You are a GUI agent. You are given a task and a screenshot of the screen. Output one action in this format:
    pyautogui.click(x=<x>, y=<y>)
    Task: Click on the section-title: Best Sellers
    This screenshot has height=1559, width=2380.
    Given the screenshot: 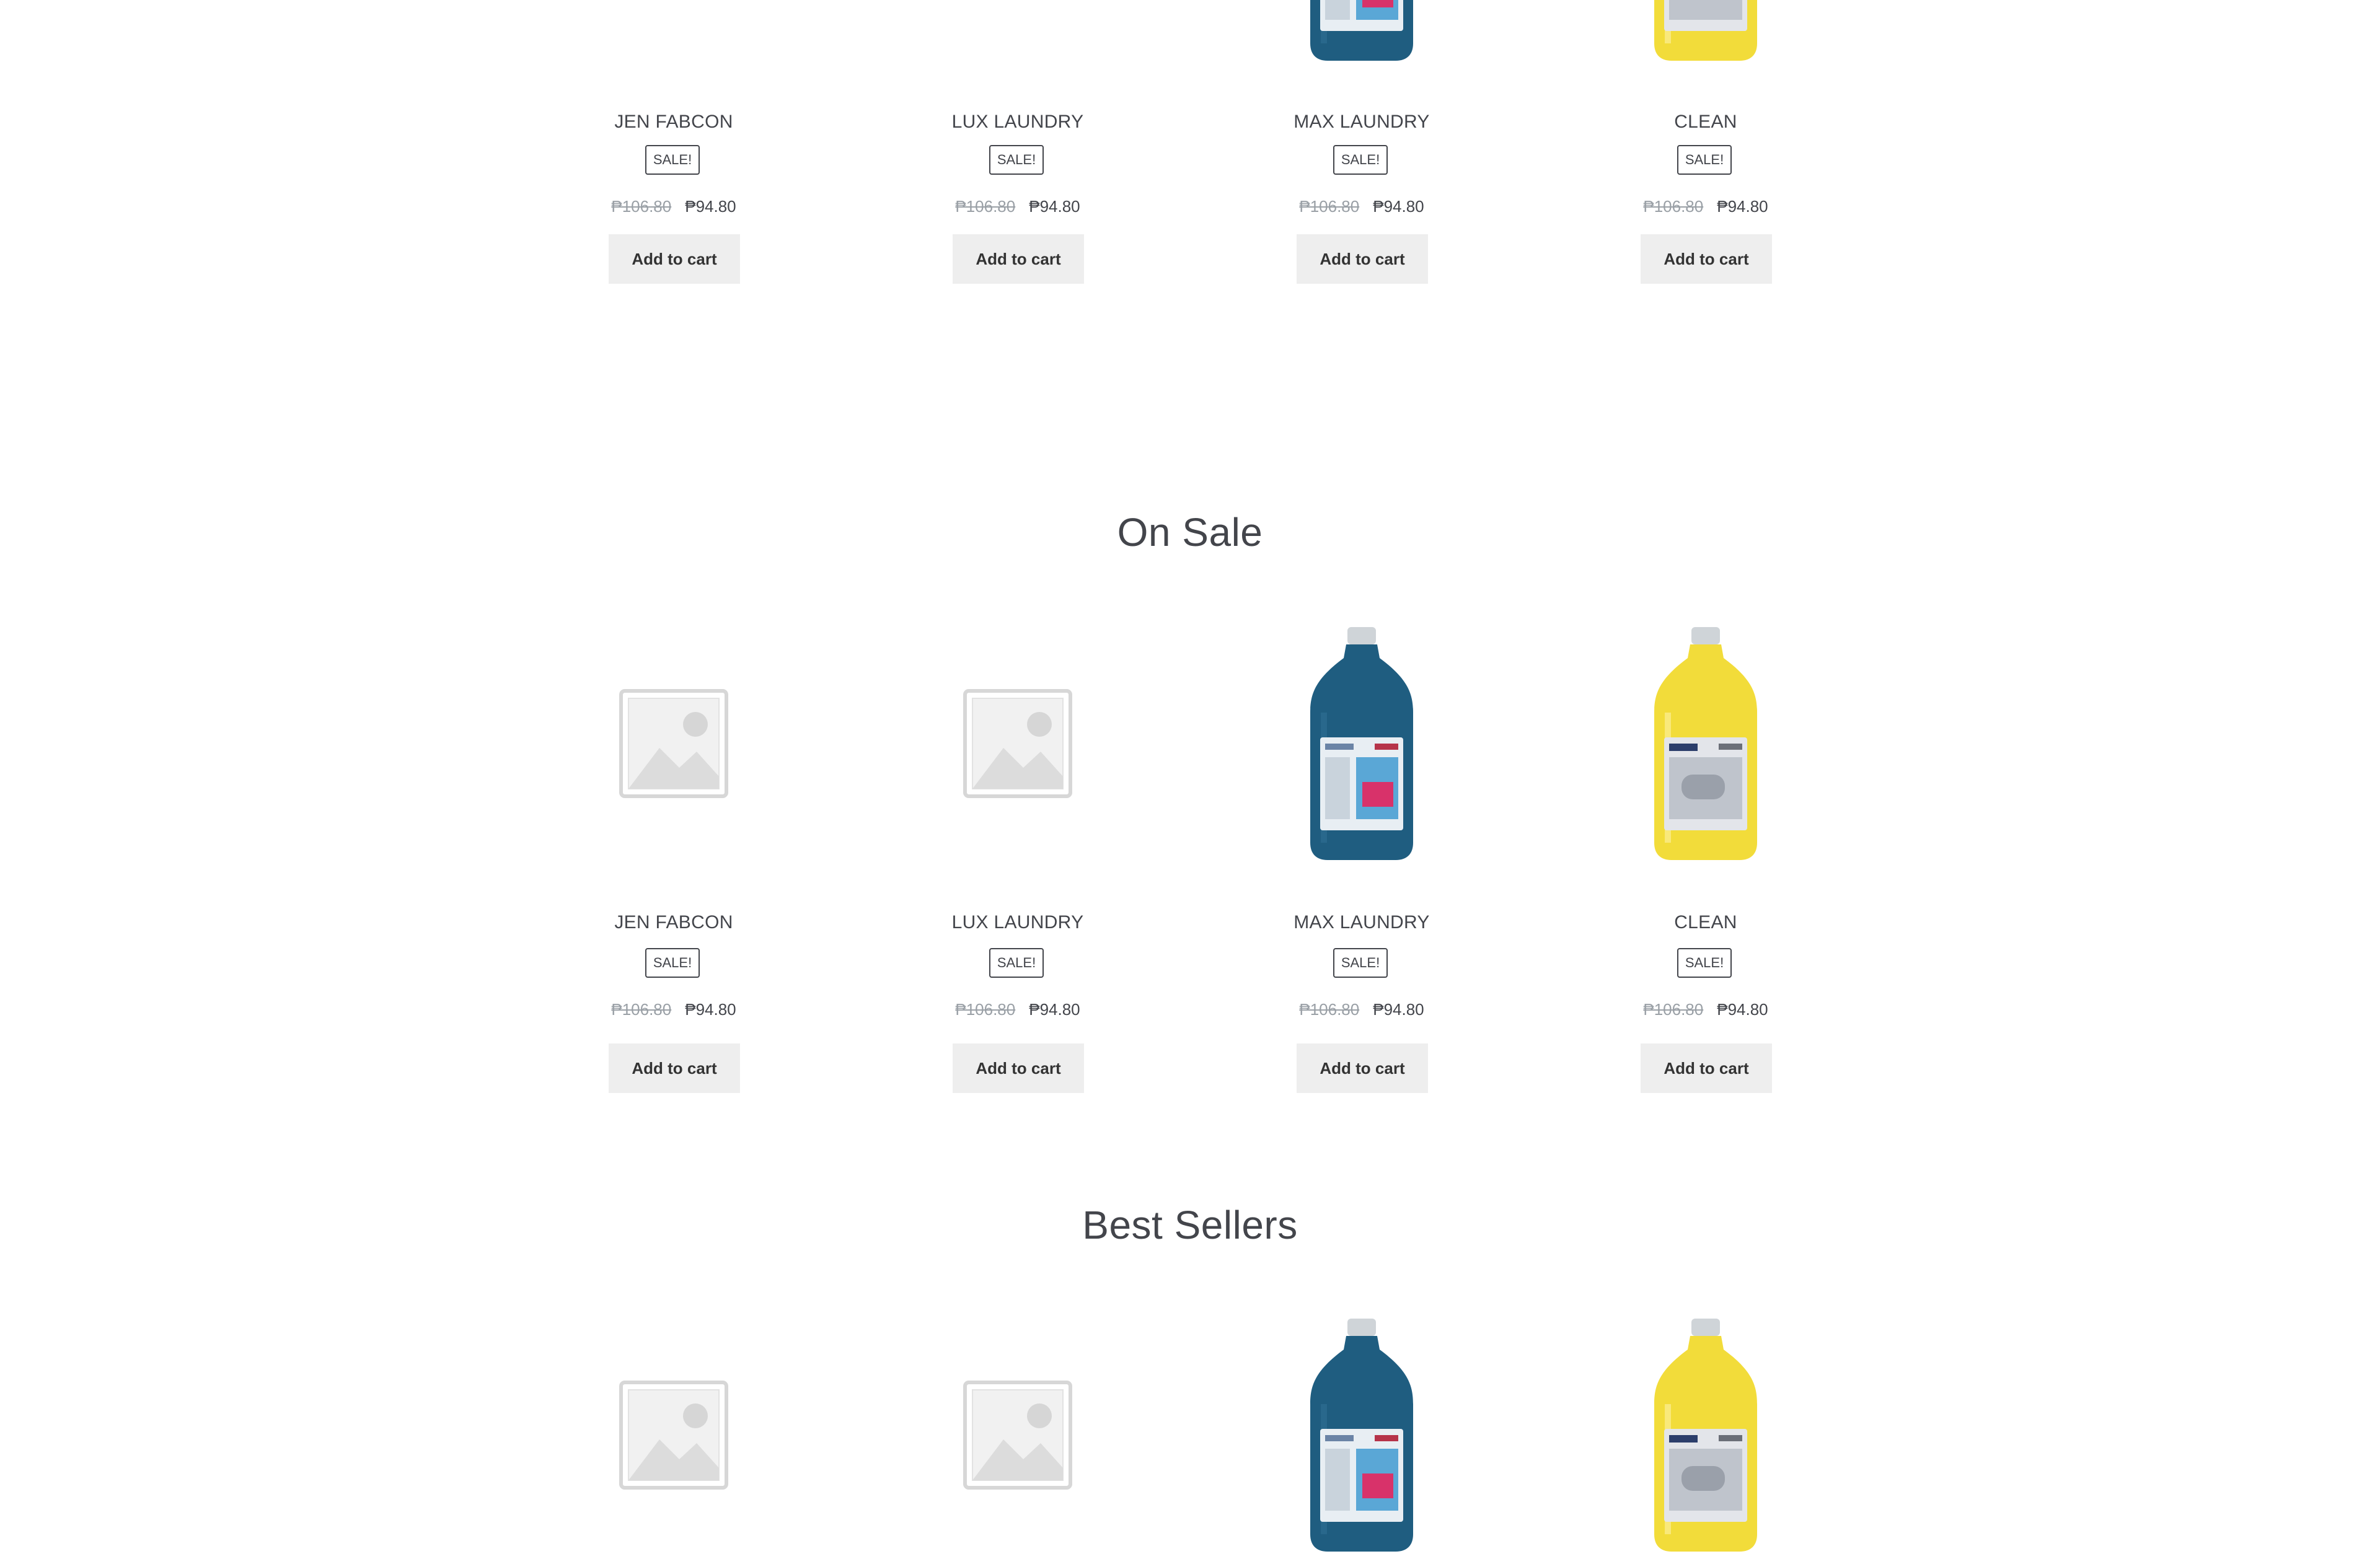 What is the action you would take?
    pyautogui.click(x=1190, y=1225)
    